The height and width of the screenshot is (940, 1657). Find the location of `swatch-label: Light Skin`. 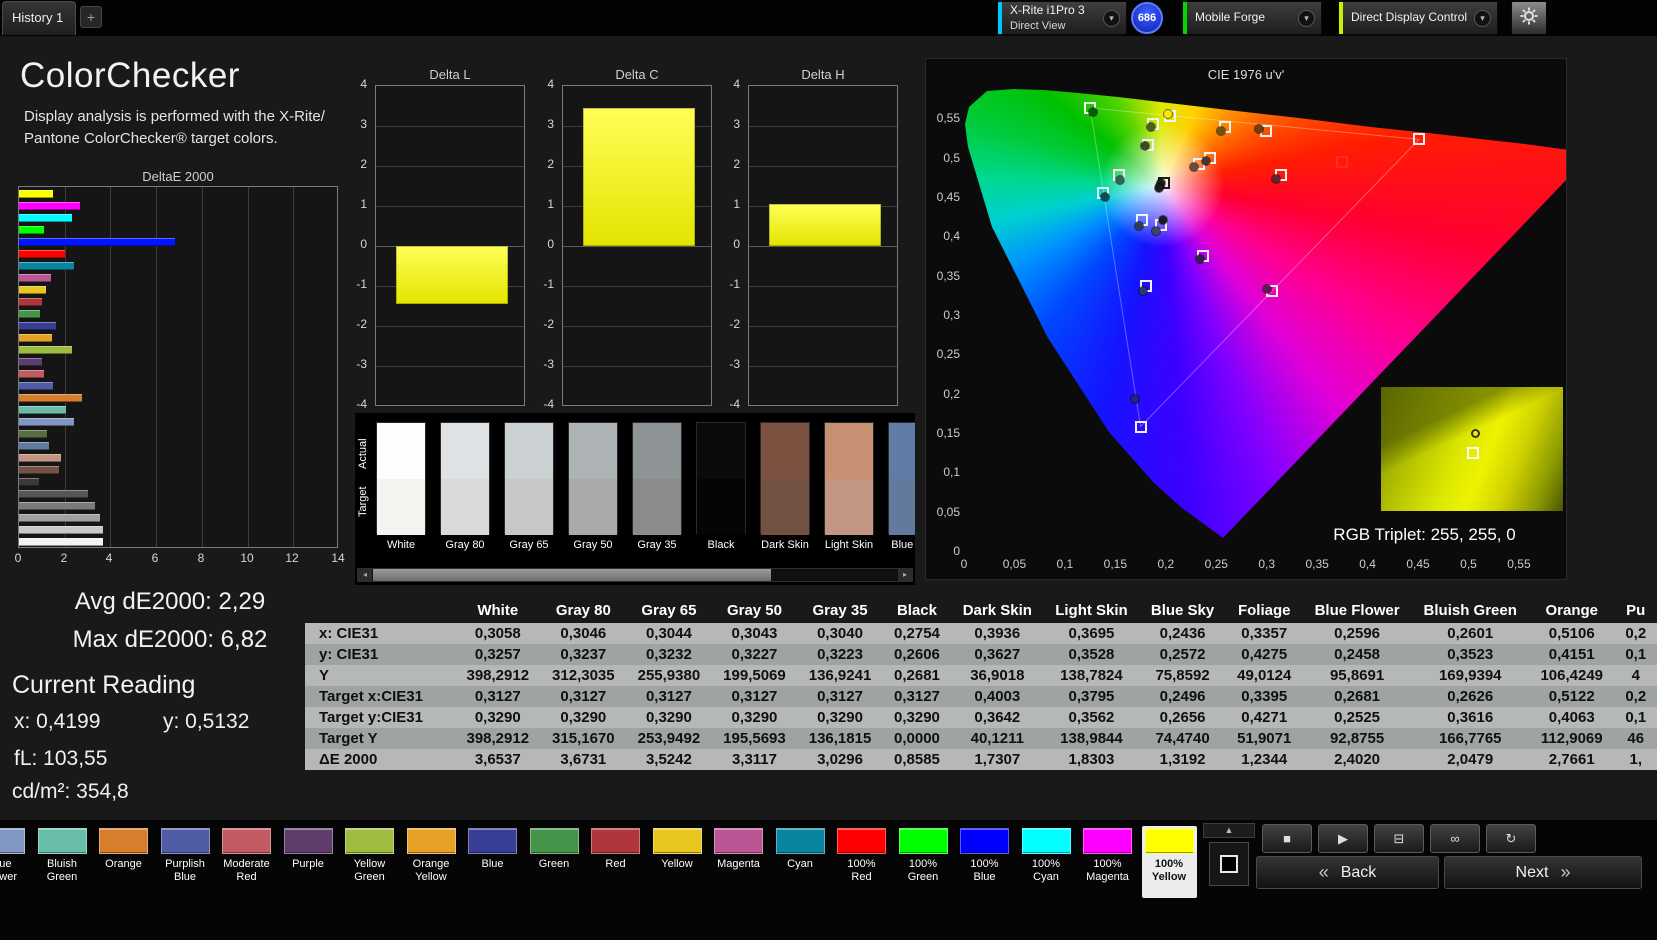

swatch-label: Light Skin is located at coordinates (849, 545).